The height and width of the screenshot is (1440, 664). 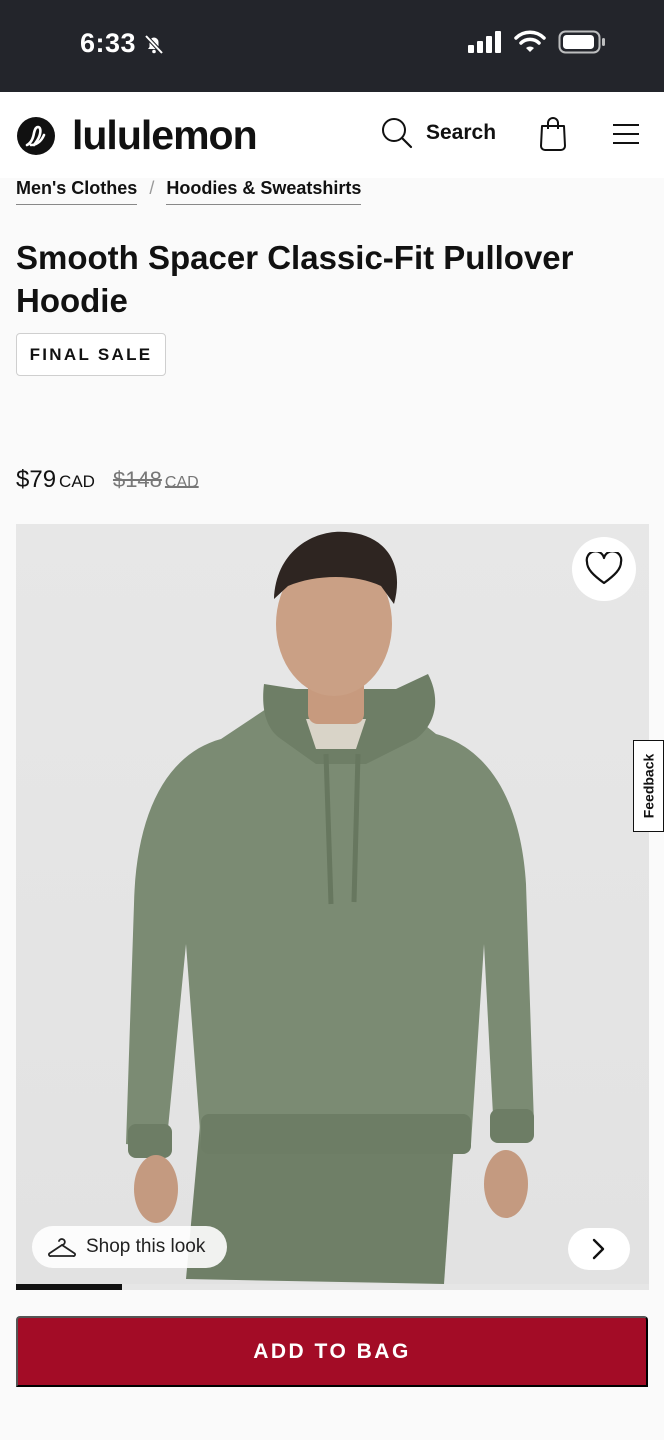 I want to click on bag-icon, so click(x=553, y=134).